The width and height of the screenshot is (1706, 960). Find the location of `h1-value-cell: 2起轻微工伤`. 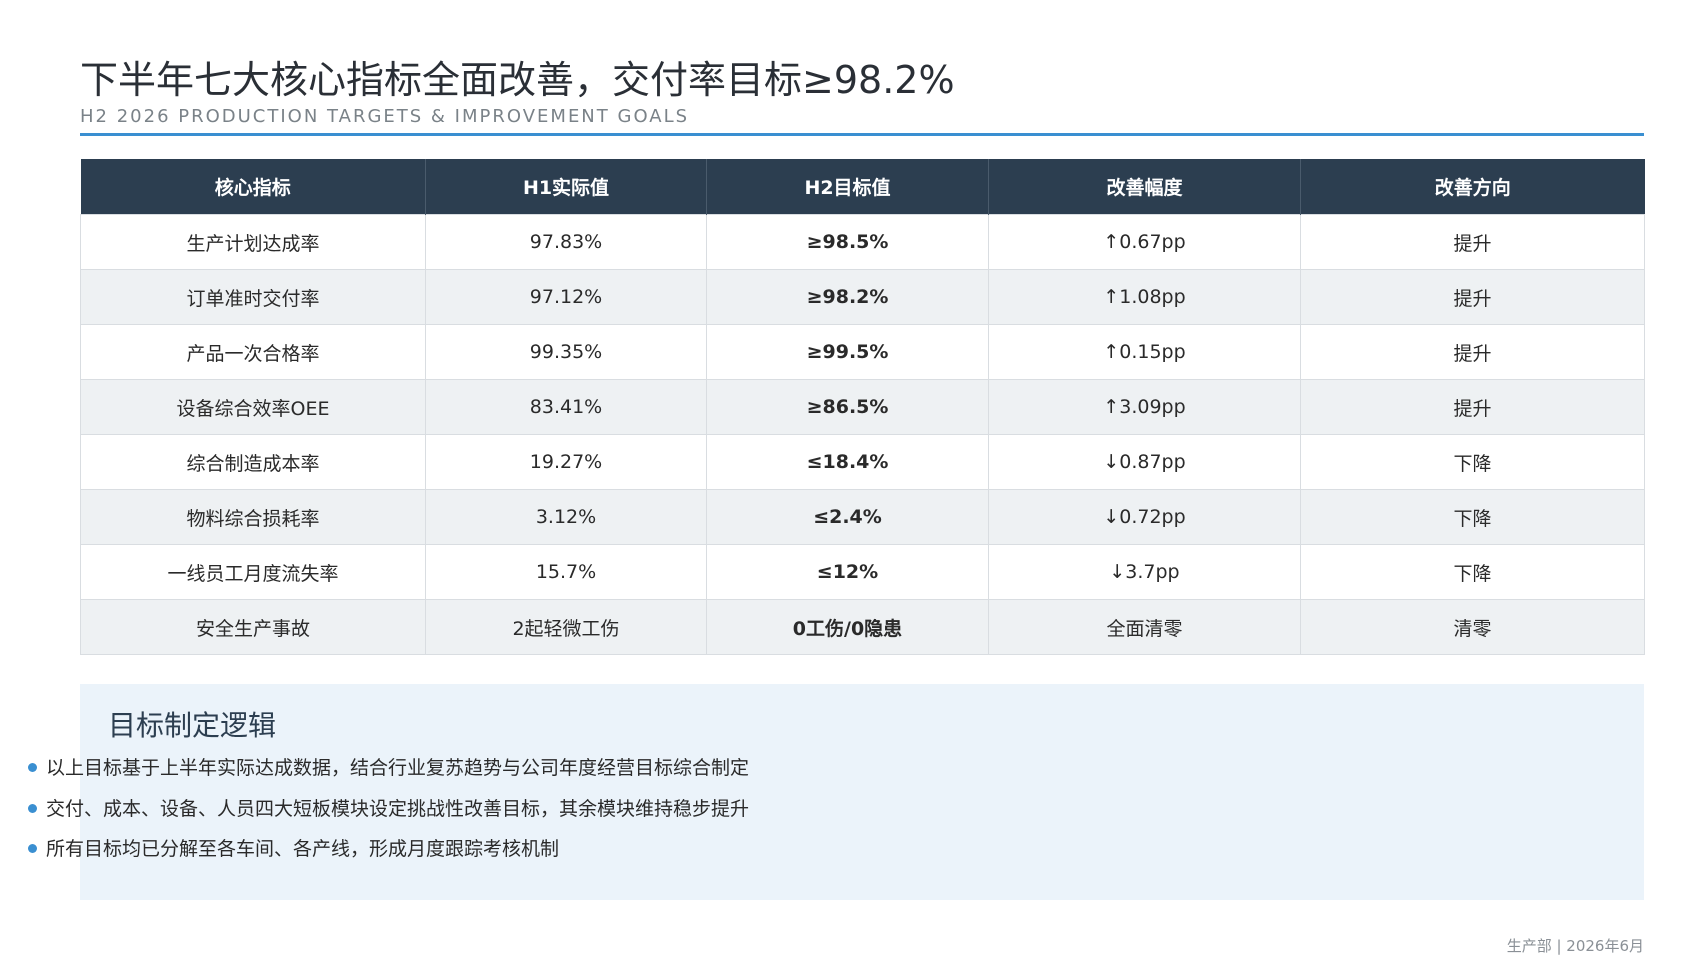

h1-value-cell: 2起轻微工伤 is located at coordinates (566, 627).